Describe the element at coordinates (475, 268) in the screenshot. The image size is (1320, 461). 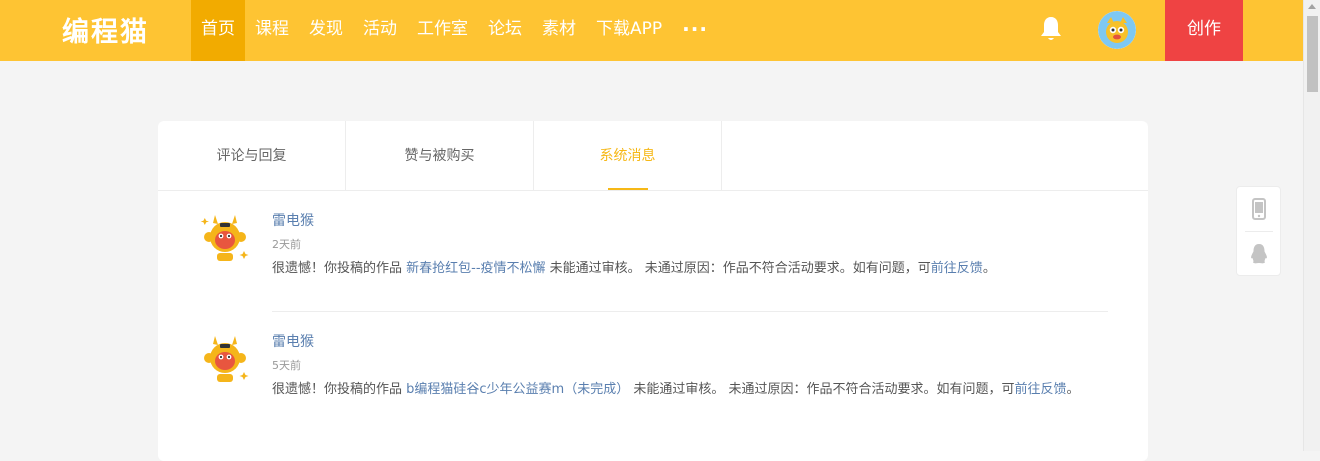
I see `work-link: 新春抢红包--疫情不松懈` at that location.